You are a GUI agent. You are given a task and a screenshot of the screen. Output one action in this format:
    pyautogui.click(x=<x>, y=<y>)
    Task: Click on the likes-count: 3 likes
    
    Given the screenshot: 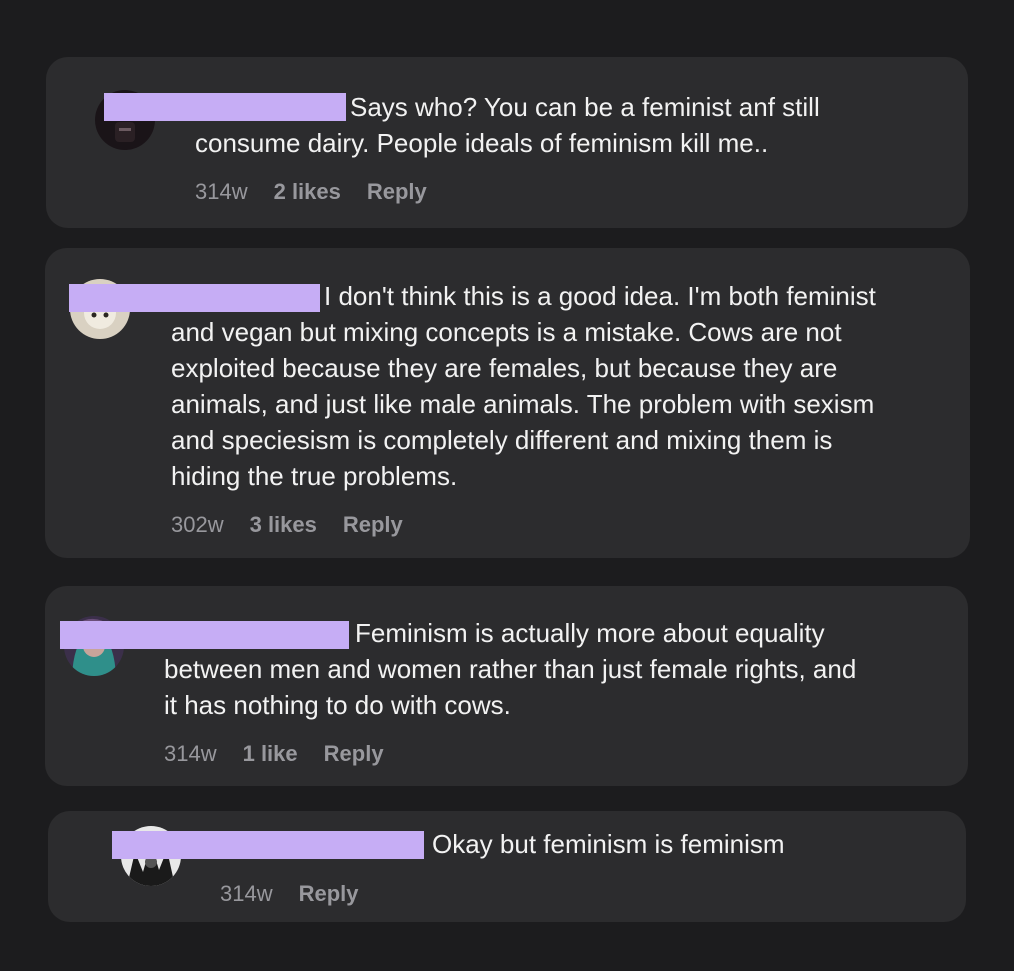 What is the action you would take?
    pyautogui.click(x=283, y=525)
    